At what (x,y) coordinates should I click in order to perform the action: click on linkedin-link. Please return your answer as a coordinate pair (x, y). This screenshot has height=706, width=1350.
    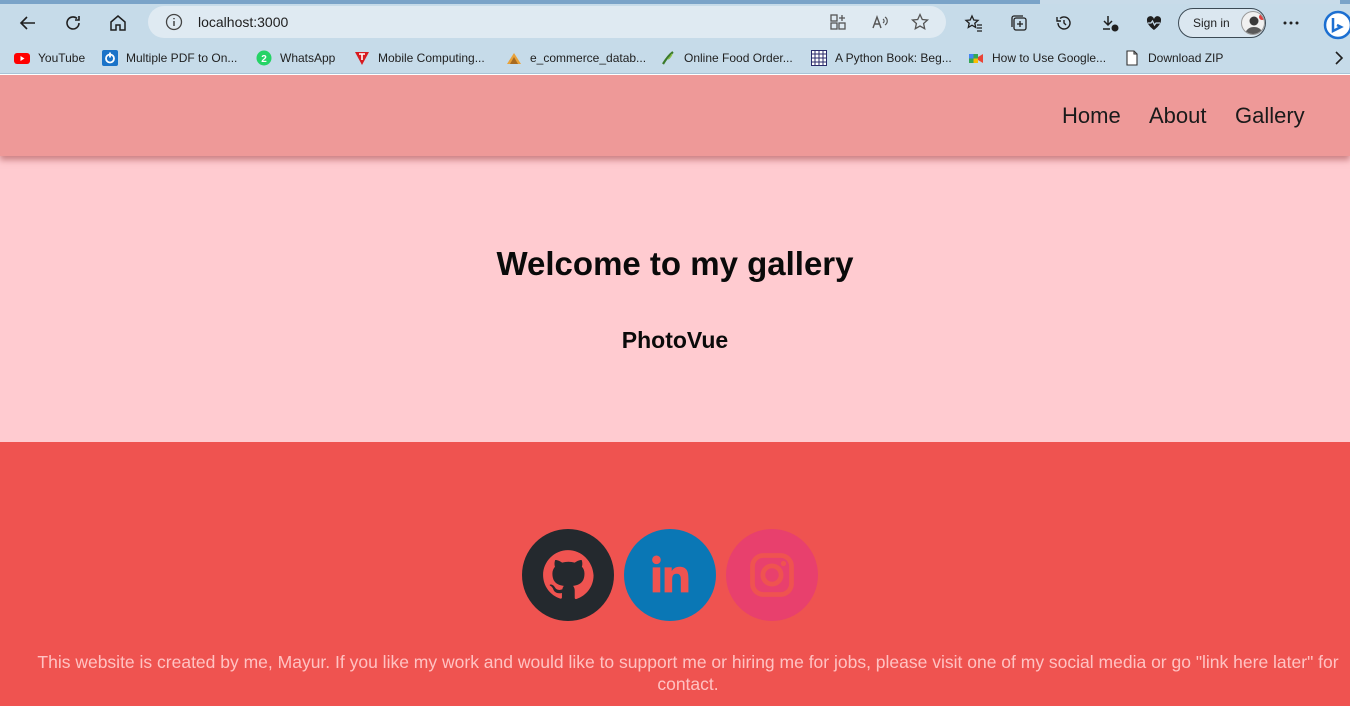
    Looking at the image, I should click on (670, 575).